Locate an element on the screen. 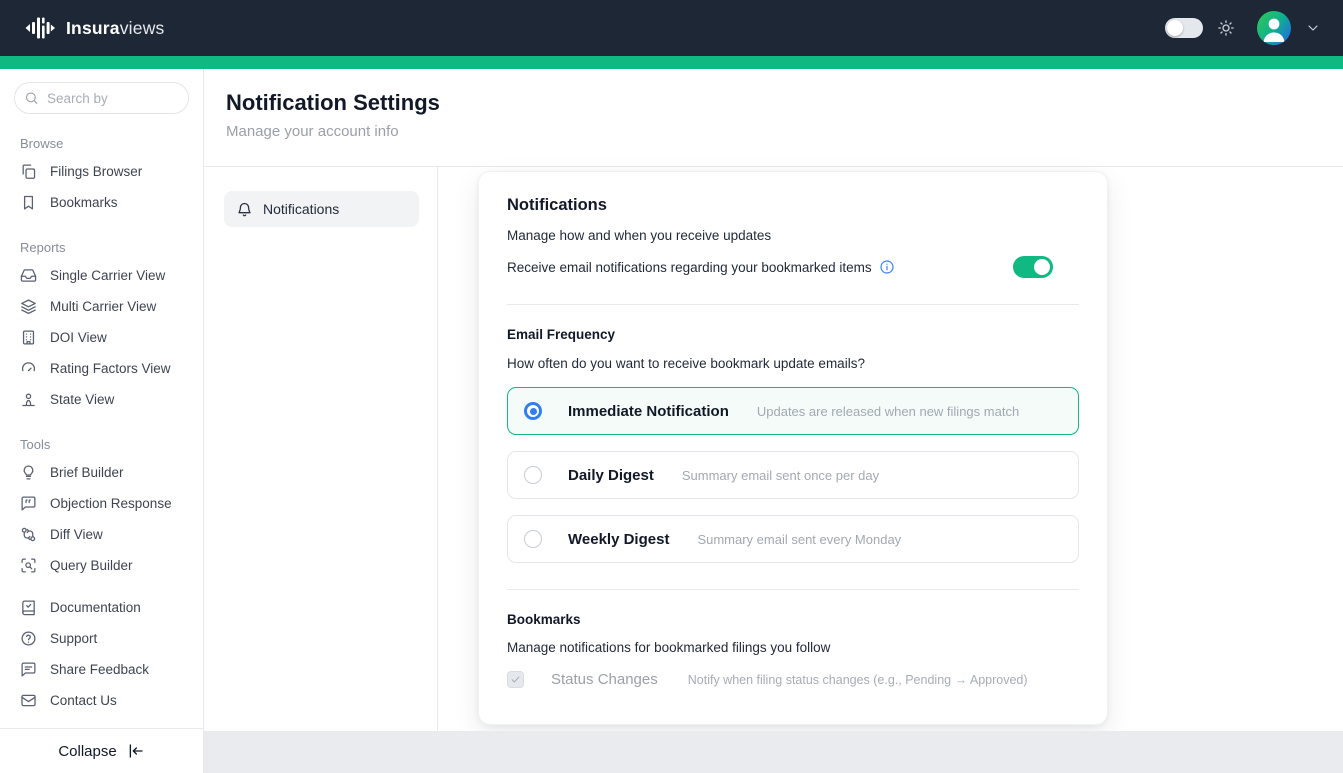  settings-nav-label: Notifications is located at coordinates (301, 209).